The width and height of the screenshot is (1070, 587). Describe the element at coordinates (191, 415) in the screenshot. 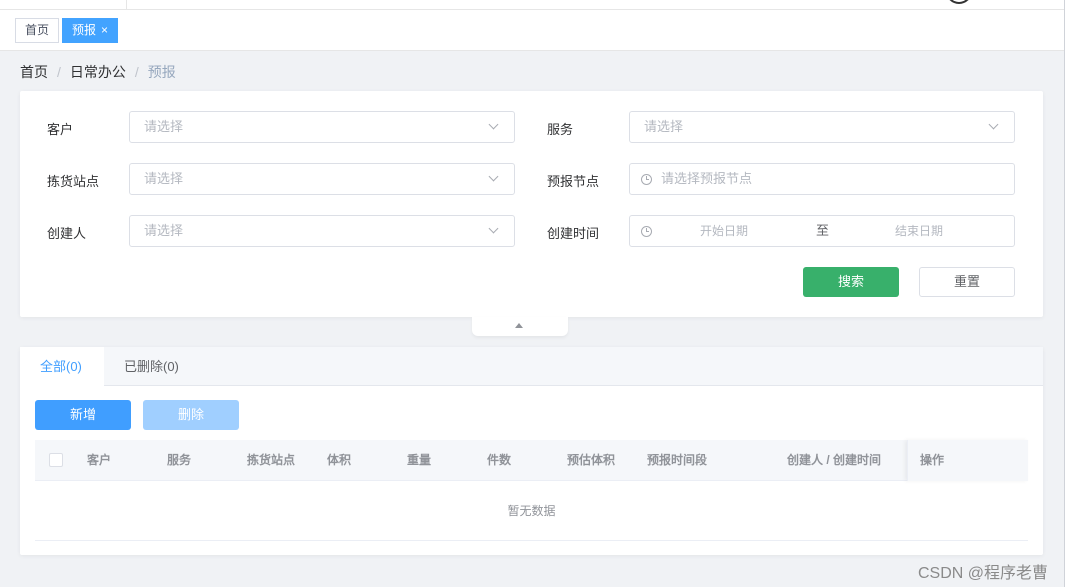

I see `delete-button: 删除` at that location.